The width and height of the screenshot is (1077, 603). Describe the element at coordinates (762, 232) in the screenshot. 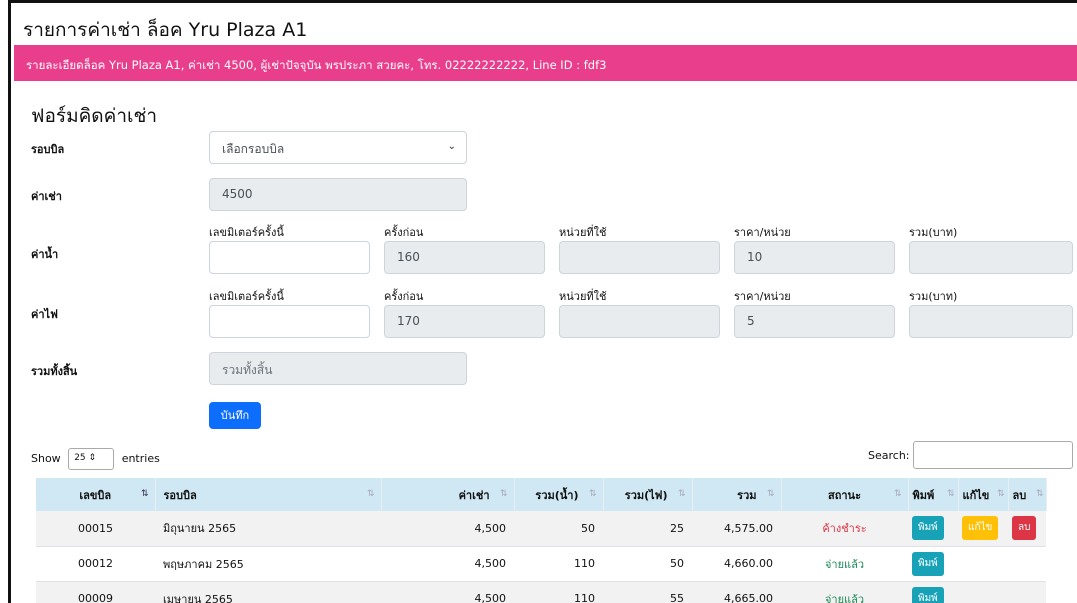

I see `water-price-label: ราคา/หน่วย` at that location.